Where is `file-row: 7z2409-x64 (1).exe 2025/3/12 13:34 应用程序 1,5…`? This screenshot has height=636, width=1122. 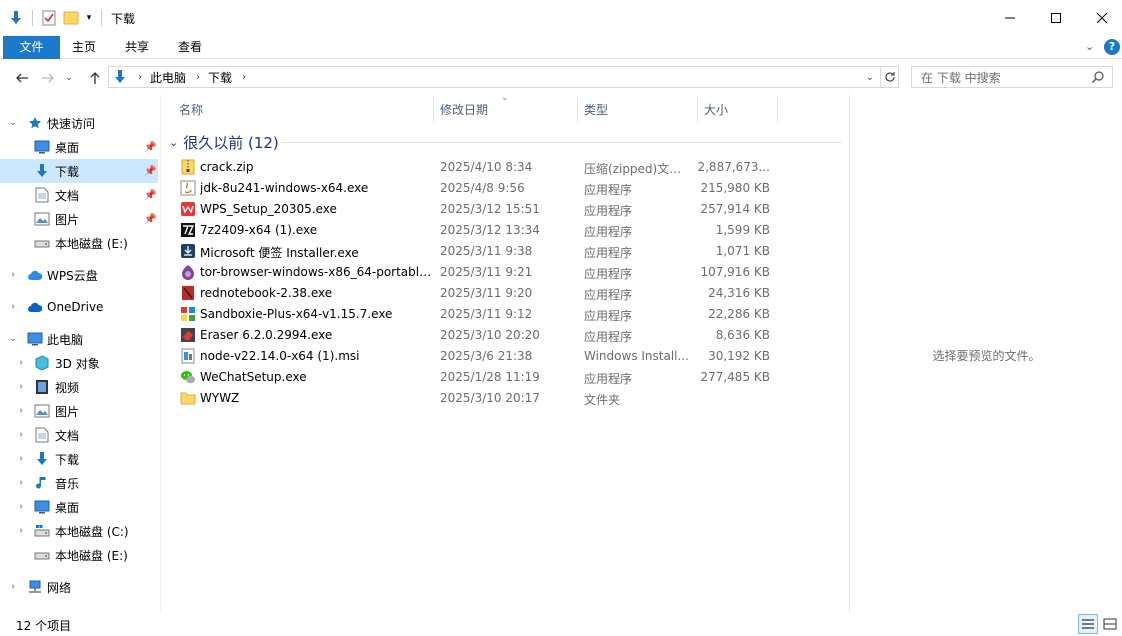 file-row: 7z2409-x64 (1).exe 2025/3/12 13:34 应用程序 1,5… is located at coordinates (495, 230).